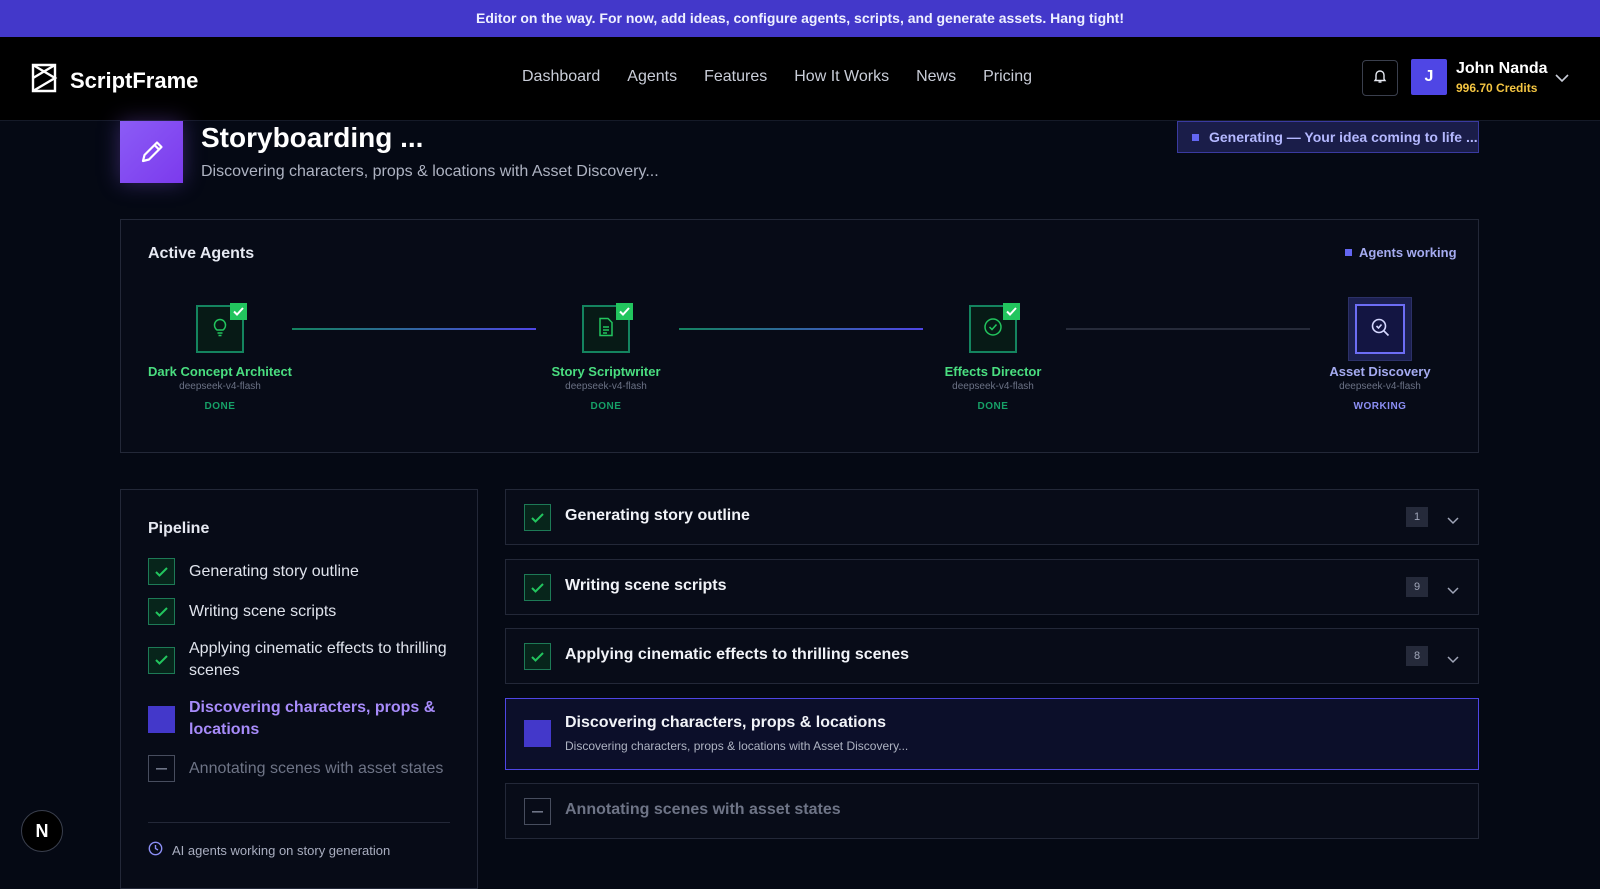 The width and height of the screenshot is (1600, 889). Describe the element at coordinates (606, 329) in the screenshot. I see `document-icon` at that location.